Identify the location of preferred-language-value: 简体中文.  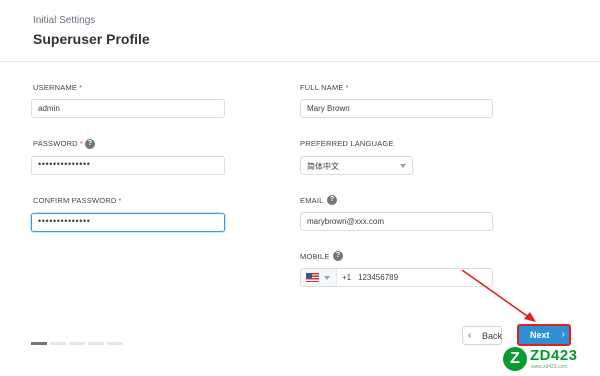
(323, 166).